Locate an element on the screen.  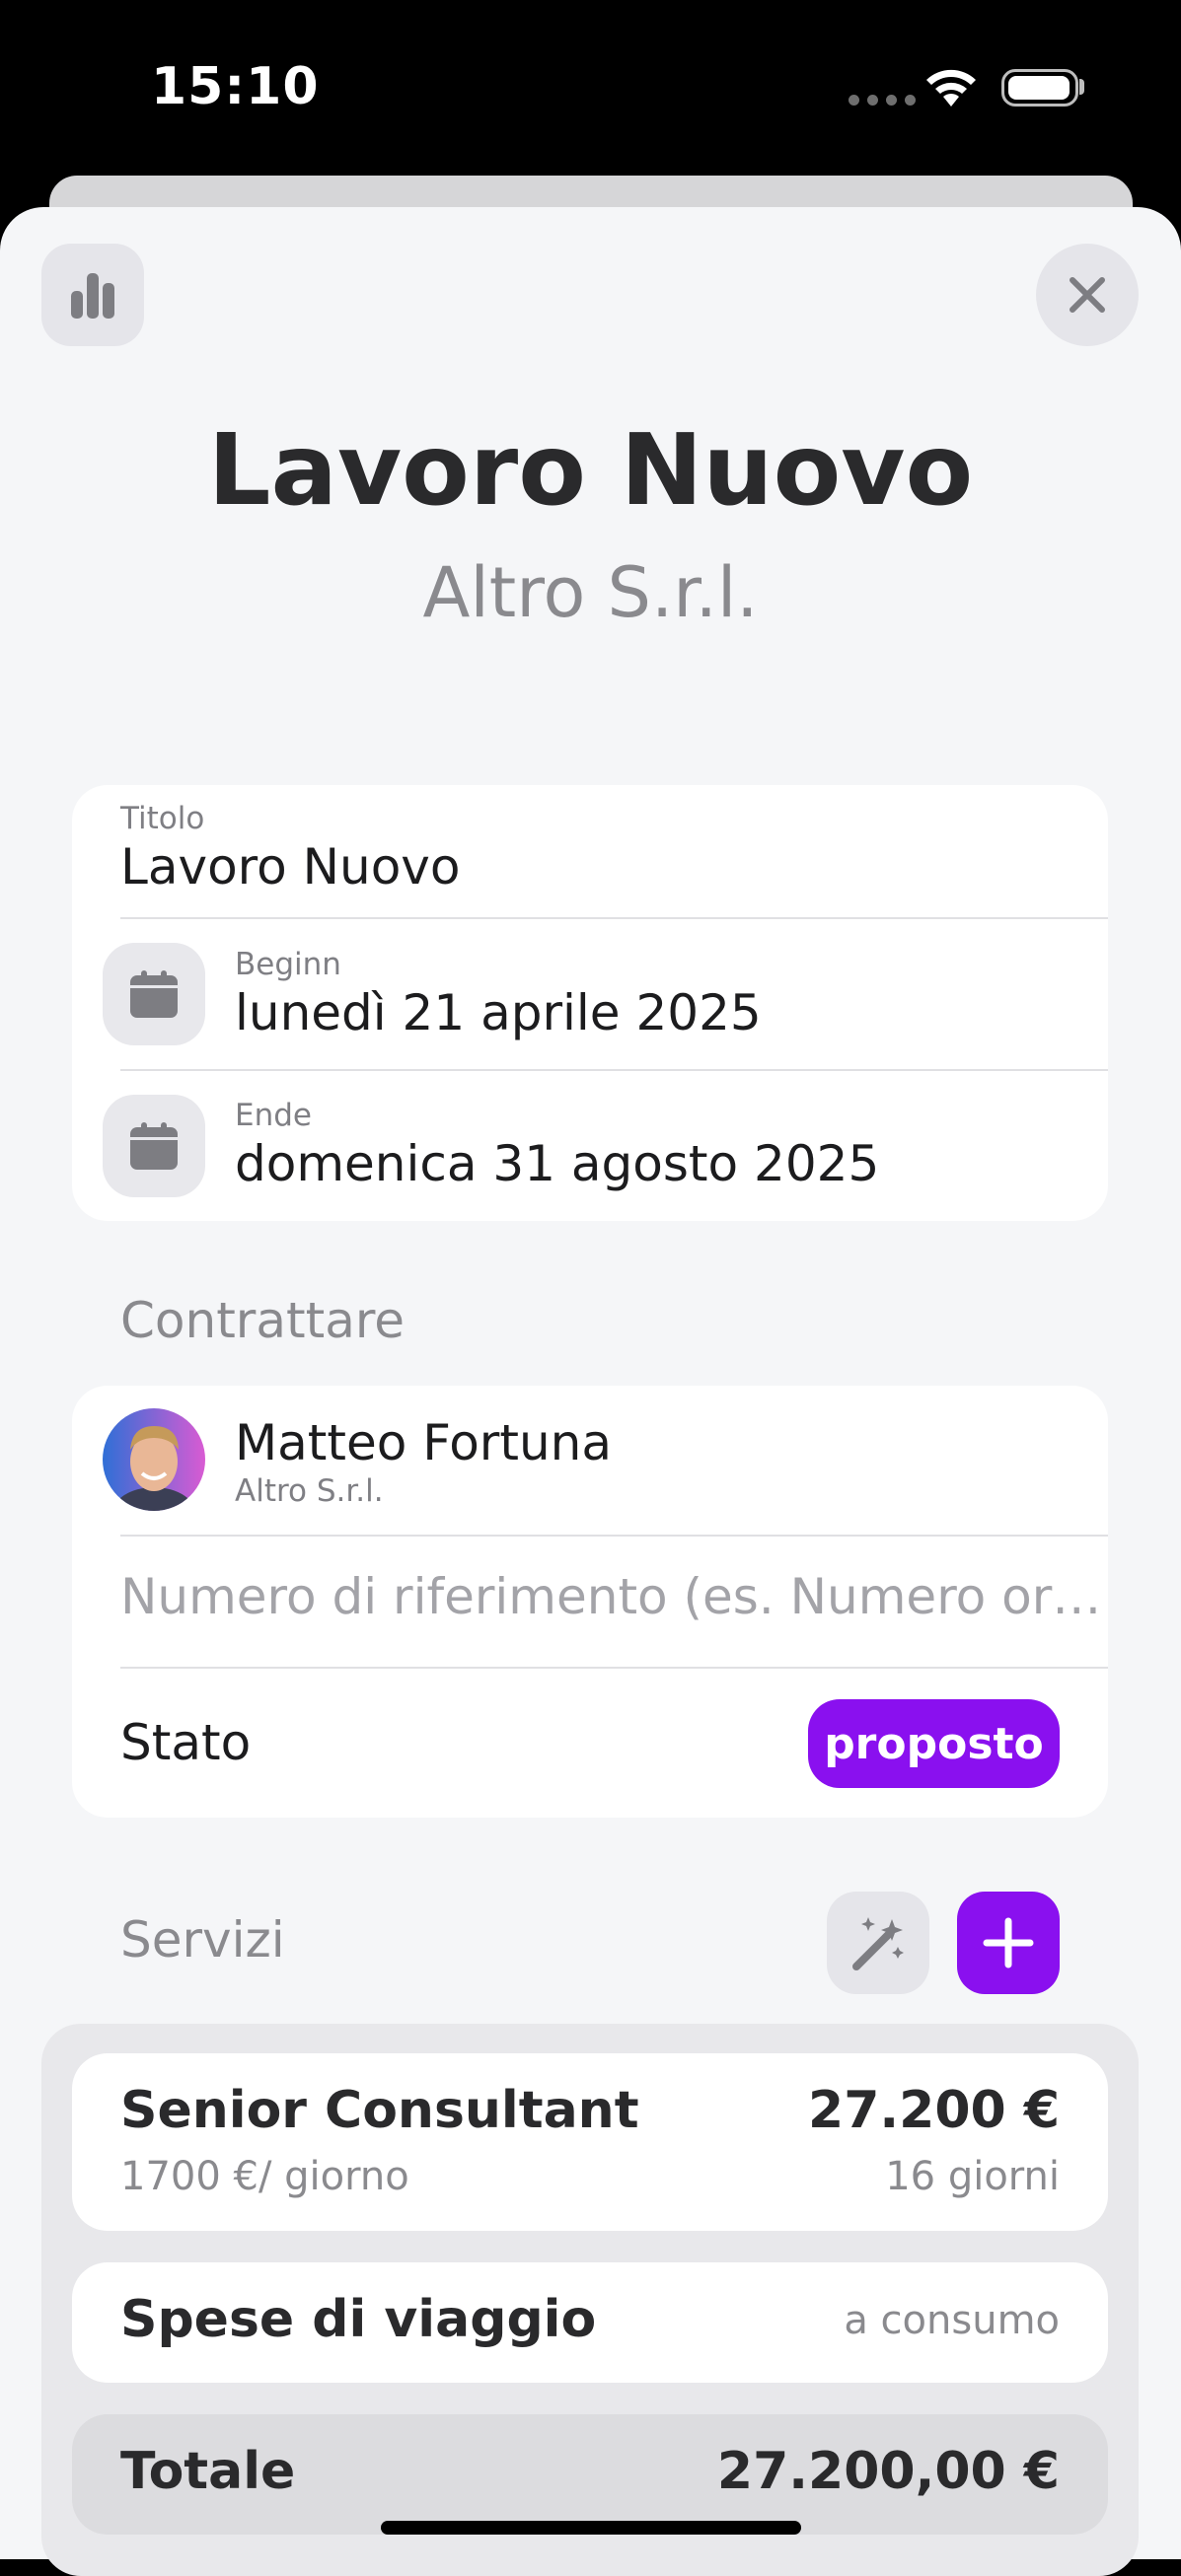
end-date-value: domenica 31 agosto 2025 is located at coordinates (557, 1163).